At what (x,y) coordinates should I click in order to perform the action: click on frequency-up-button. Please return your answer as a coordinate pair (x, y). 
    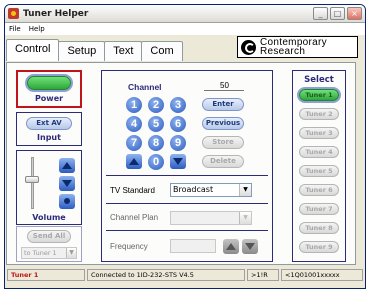
    Looking at the image, I should click on (231, 246).